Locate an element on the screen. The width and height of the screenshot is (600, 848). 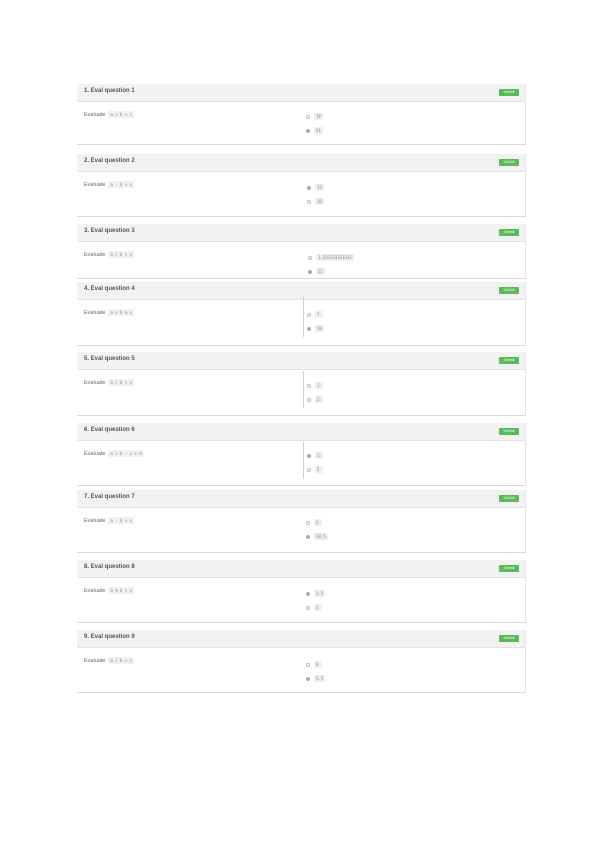
eval-row: Evaluate a < b + c is located at coordinates (109, 115).